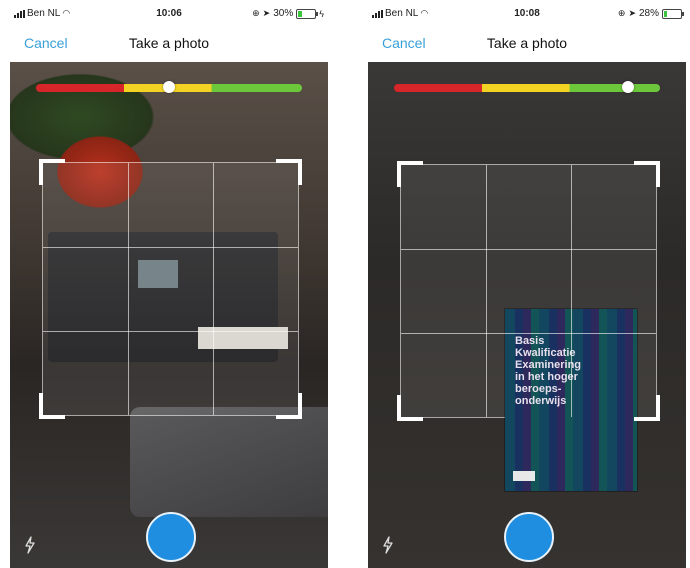  Describe the element at coordinates (283, 13) in the screenshot. I see `battery-percent: 30%` at that location.